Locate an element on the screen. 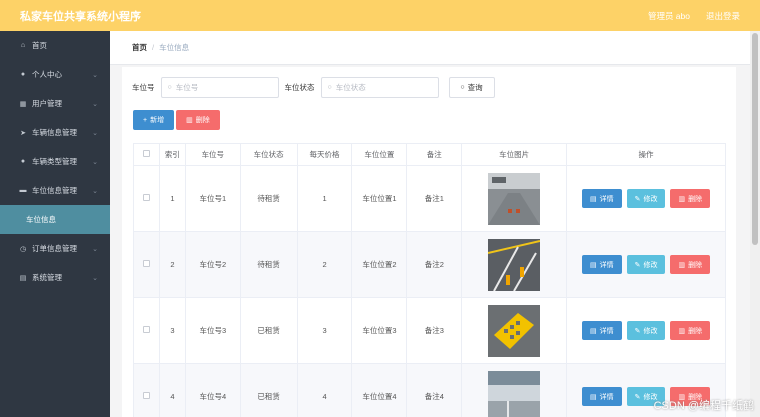  sidebar-item: ▤ 系统管理 ⌄ is located at coordinates (55, 277).